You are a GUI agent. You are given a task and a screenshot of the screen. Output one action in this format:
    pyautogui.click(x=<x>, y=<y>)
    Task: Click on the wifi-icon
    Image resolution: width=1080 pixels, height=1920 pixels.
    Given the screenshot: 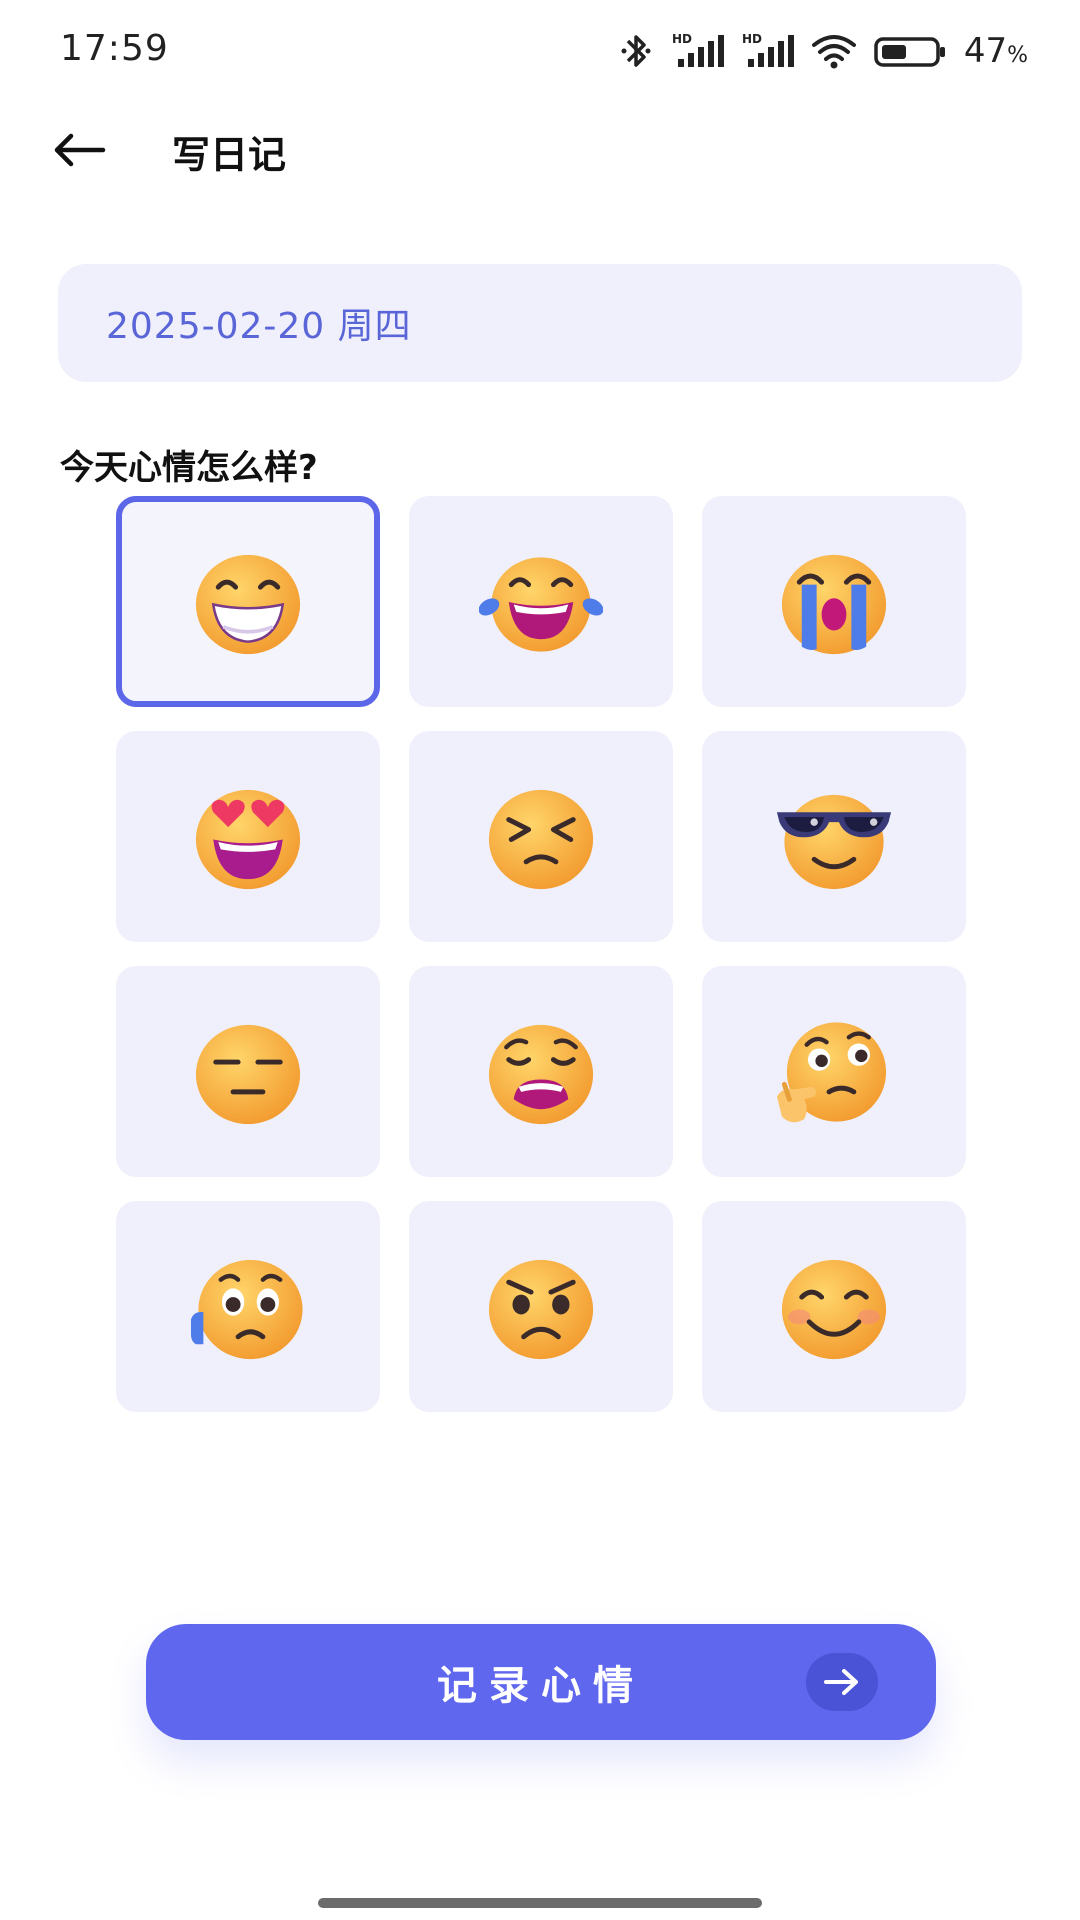 What is the action you would take?
    pyautogui.click(x=833, y=52)
    